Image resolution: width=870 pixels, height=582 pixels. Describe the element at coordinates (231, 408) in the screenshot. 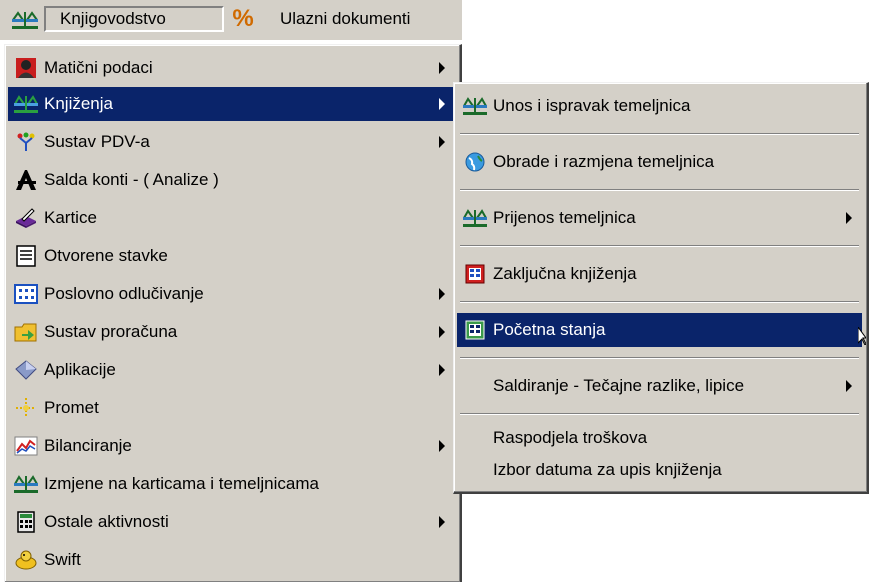

I see `menu-item-promet: Promet` at that location.